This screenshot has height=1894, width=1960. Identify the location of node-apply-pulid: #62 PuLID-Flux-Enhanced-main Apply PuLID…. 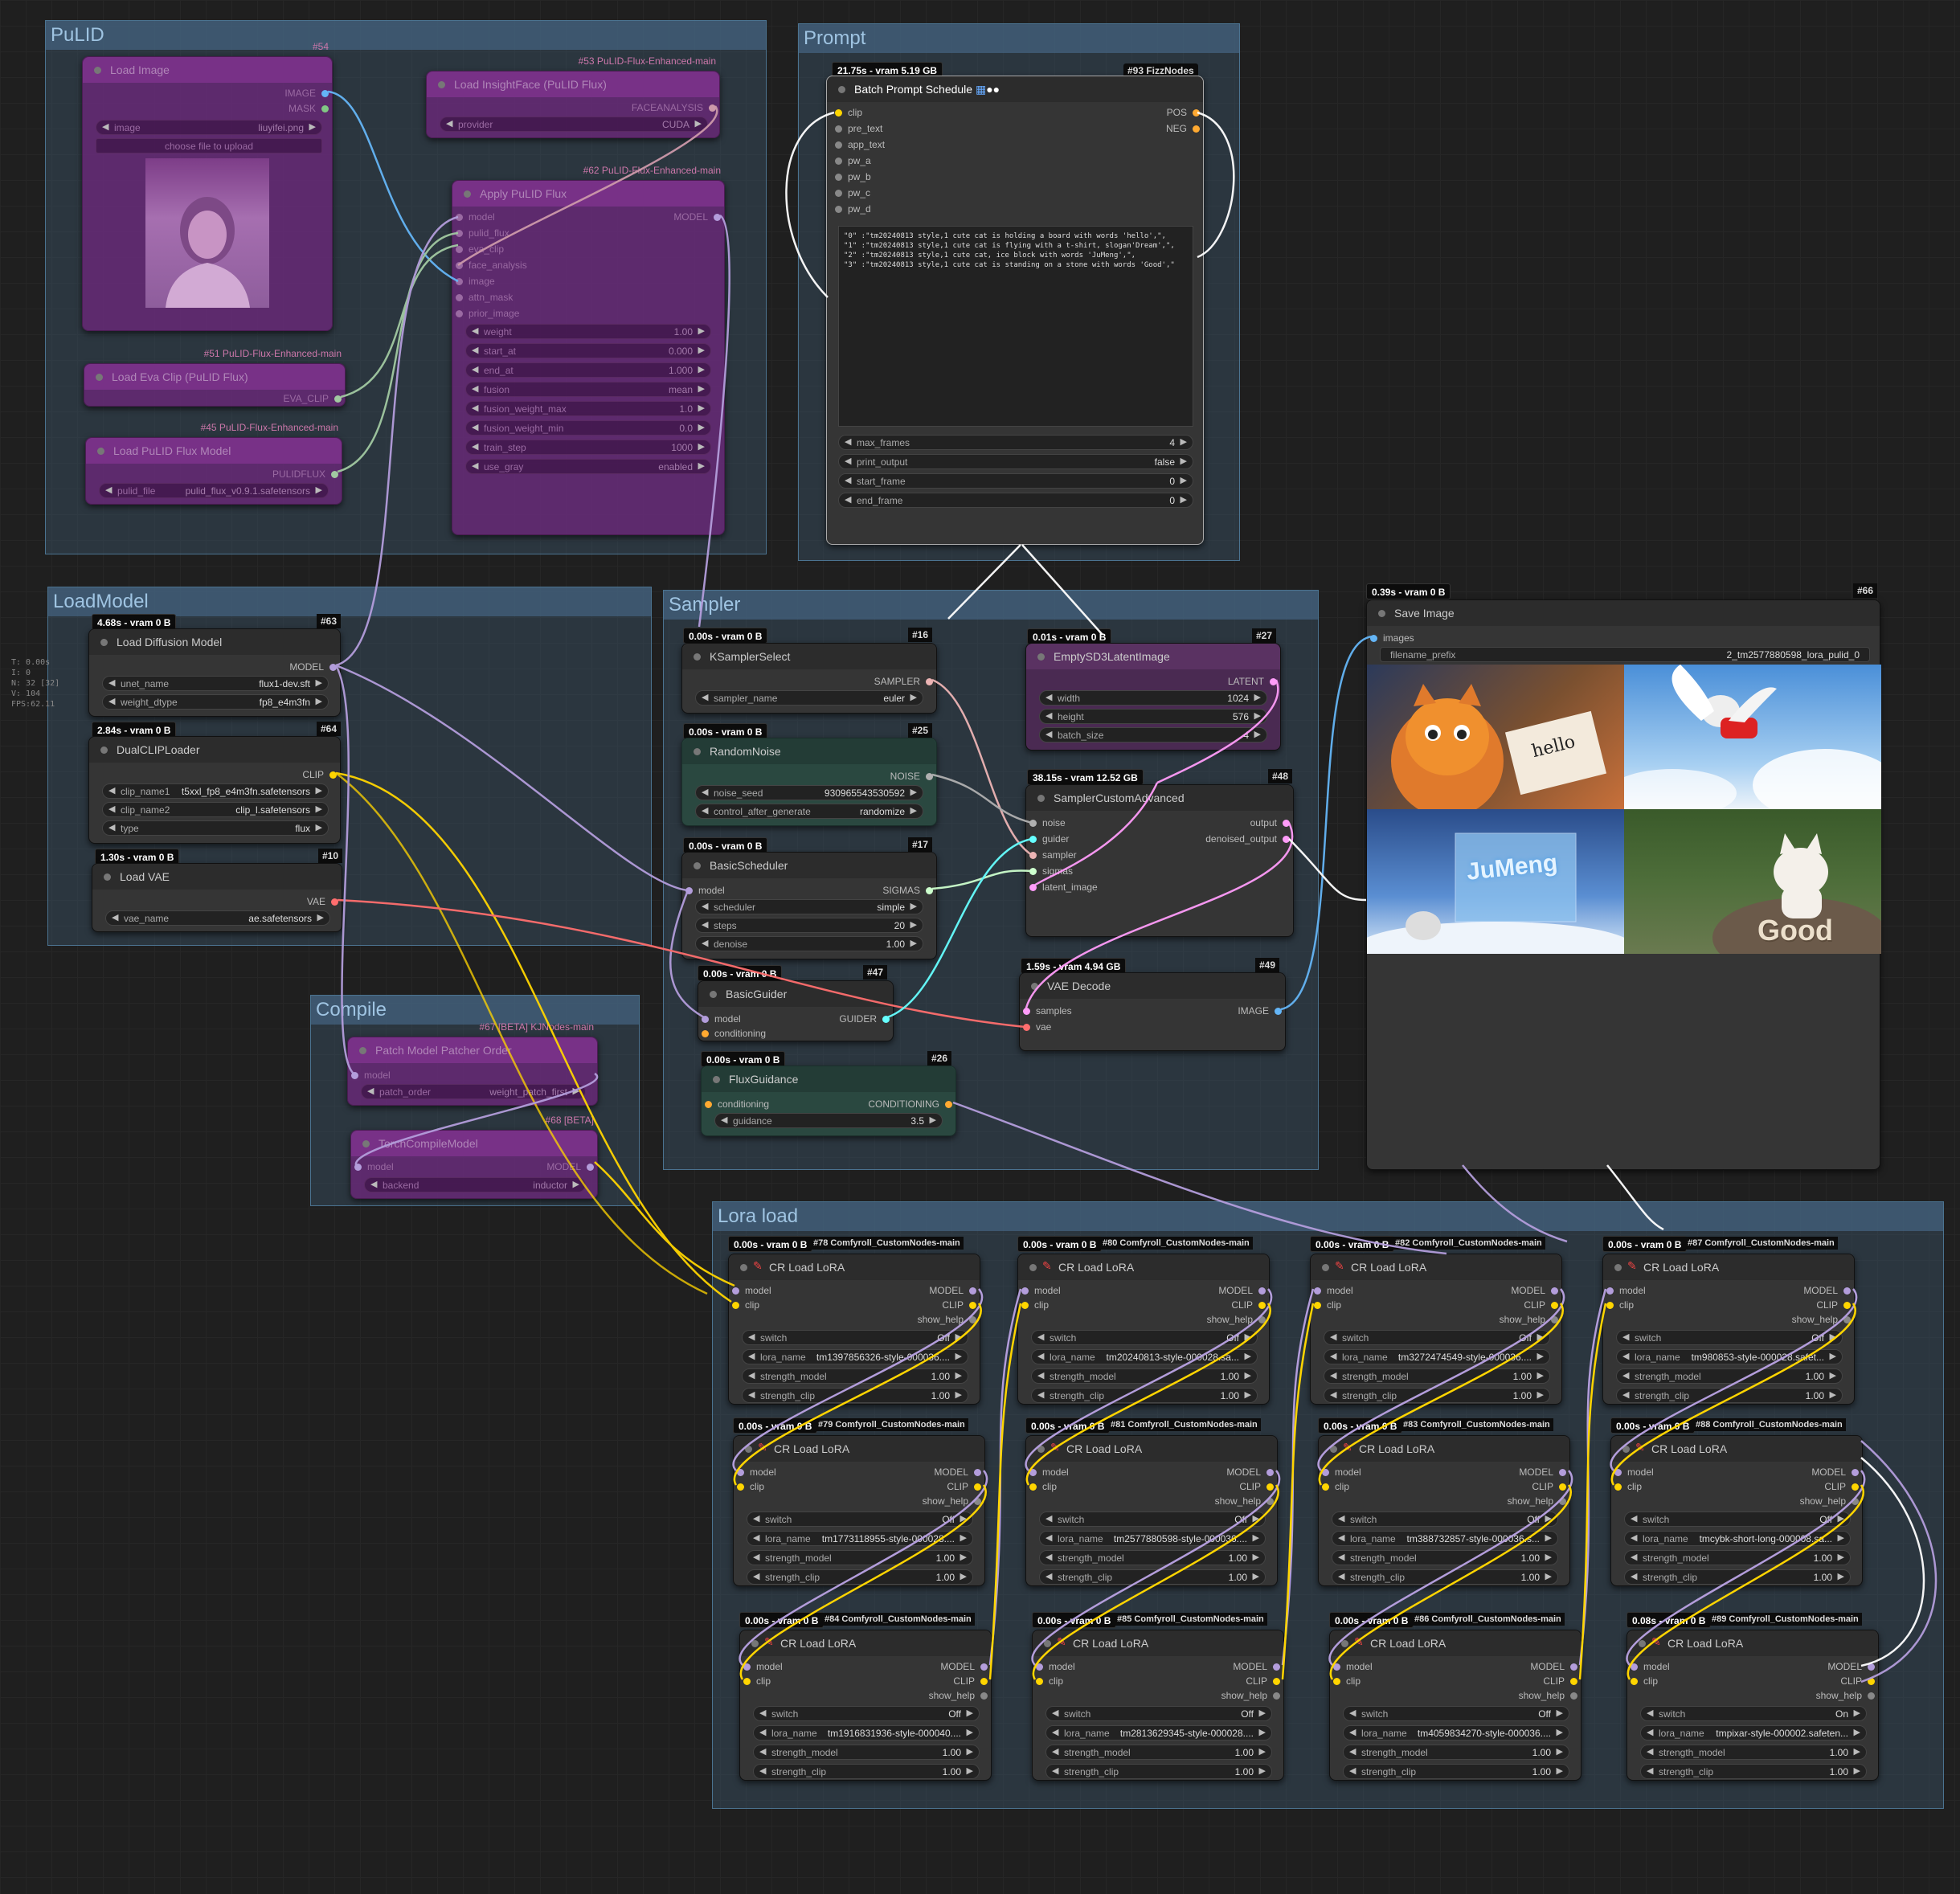
(588, 350).